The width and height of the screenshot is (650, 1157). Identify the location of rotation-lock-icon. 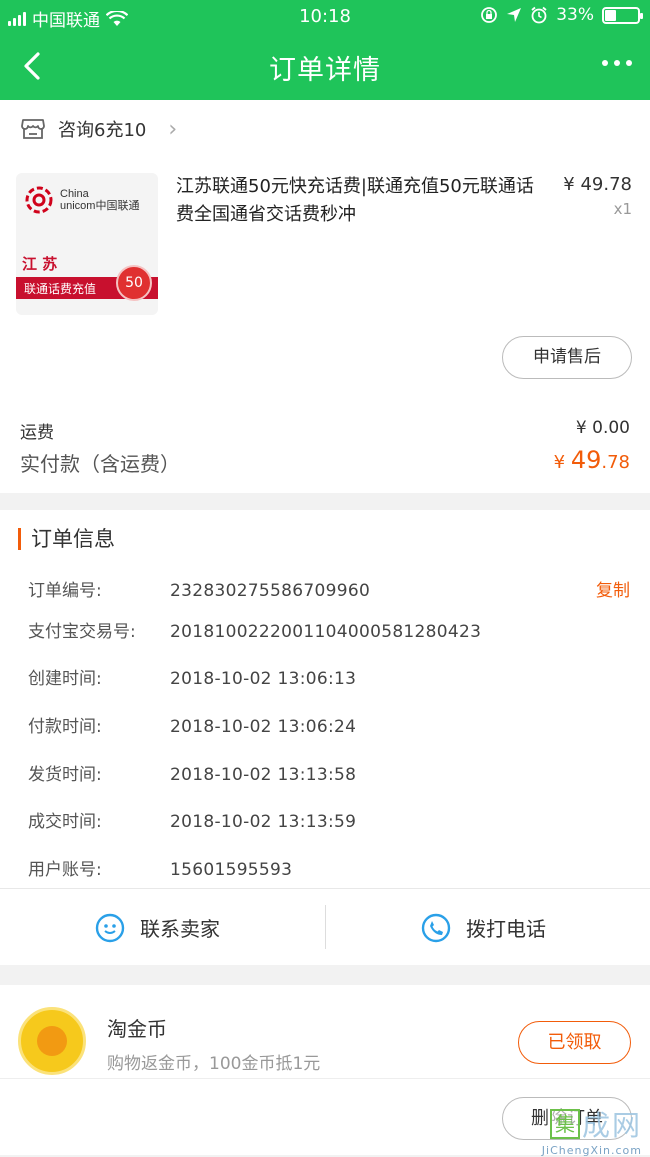
(489, 15).